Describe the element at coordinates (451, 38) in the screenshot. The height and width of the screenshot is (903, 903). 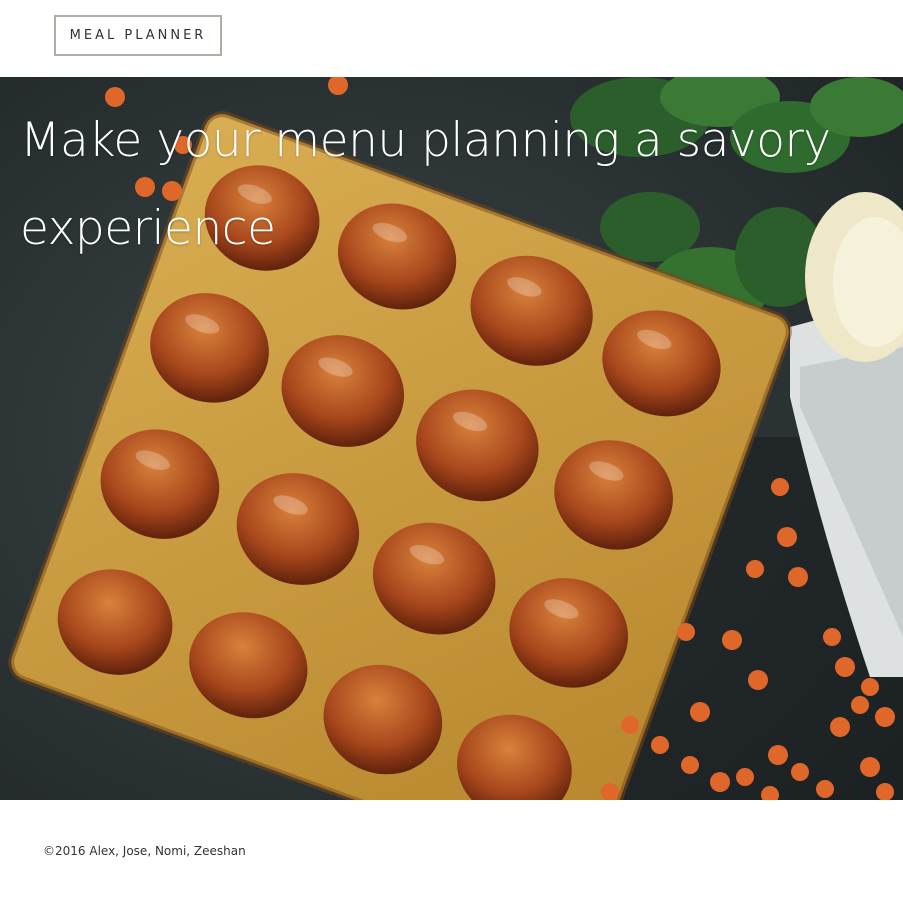
I see `site-header: MEAL PLANNER` at that location.